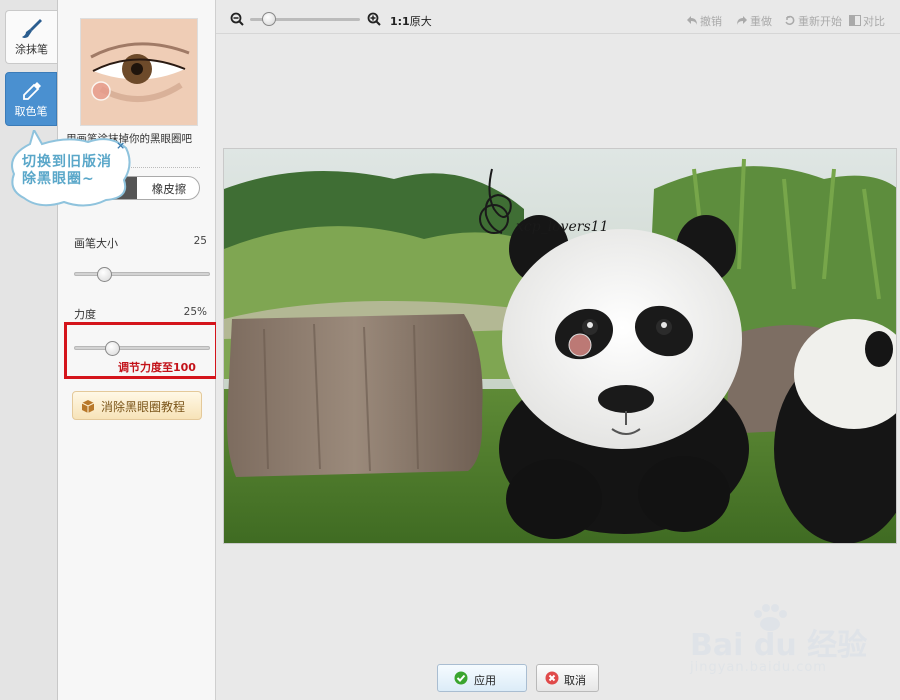 Image resolution: width=900 pixels, height=700 pixels. Describe the element at coordinates (85, 314) in the screenshot. I see `strength-label: 力度` at that location.